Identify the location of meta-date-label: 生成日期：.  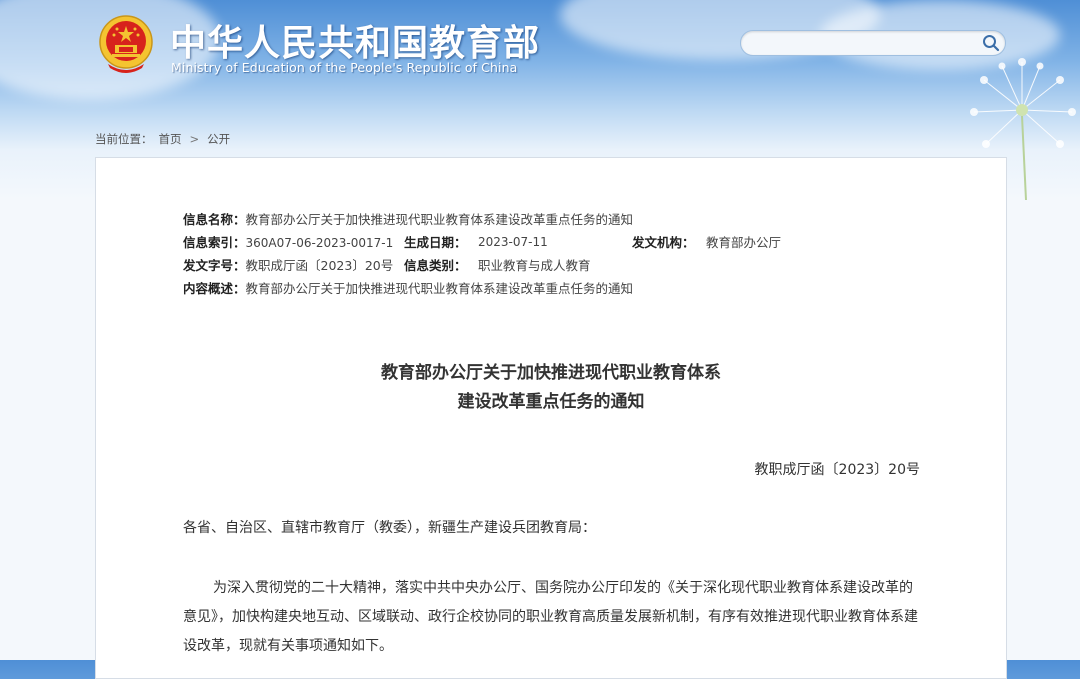
(435, 242).